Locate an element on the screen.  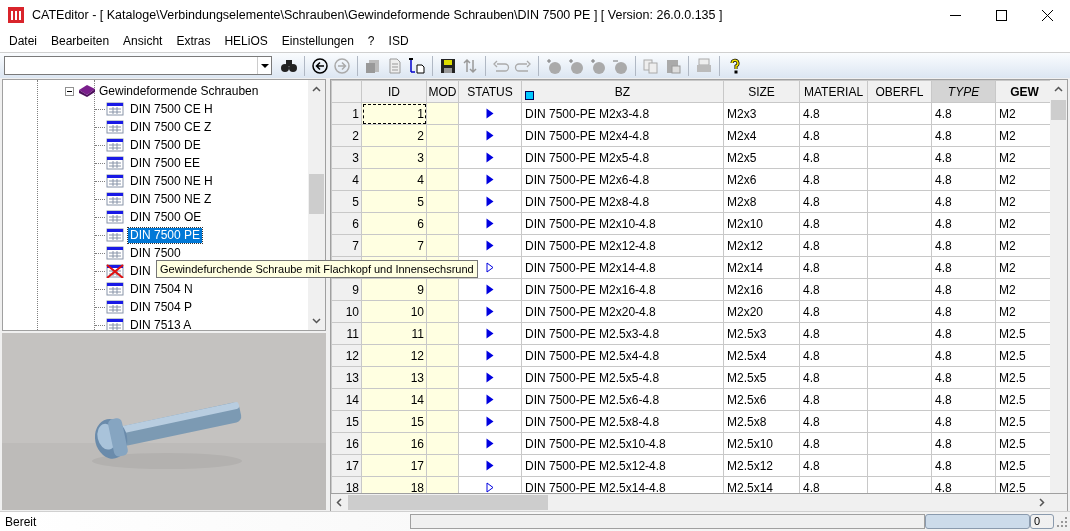
menu-item: HELiOS is located at coordinates (246, 41).